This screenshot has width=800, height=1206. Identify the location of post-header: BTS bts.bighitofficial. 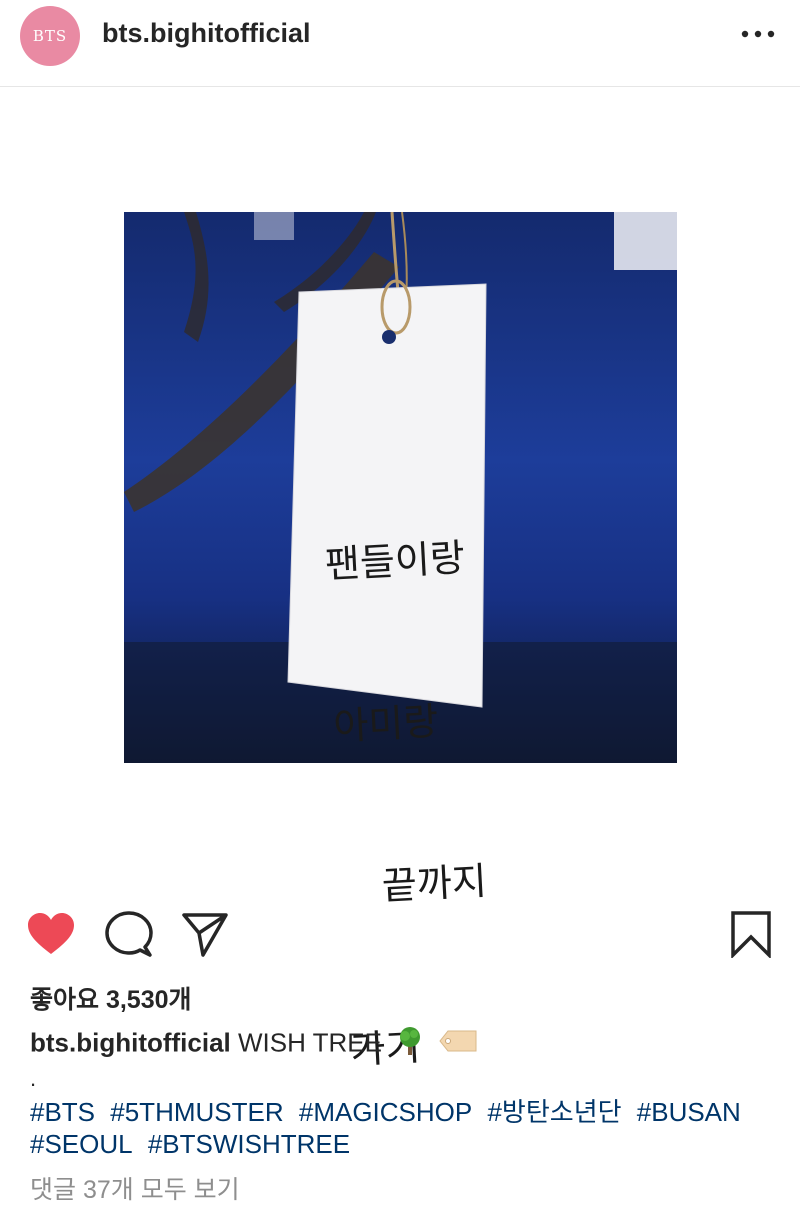
(400, 43).